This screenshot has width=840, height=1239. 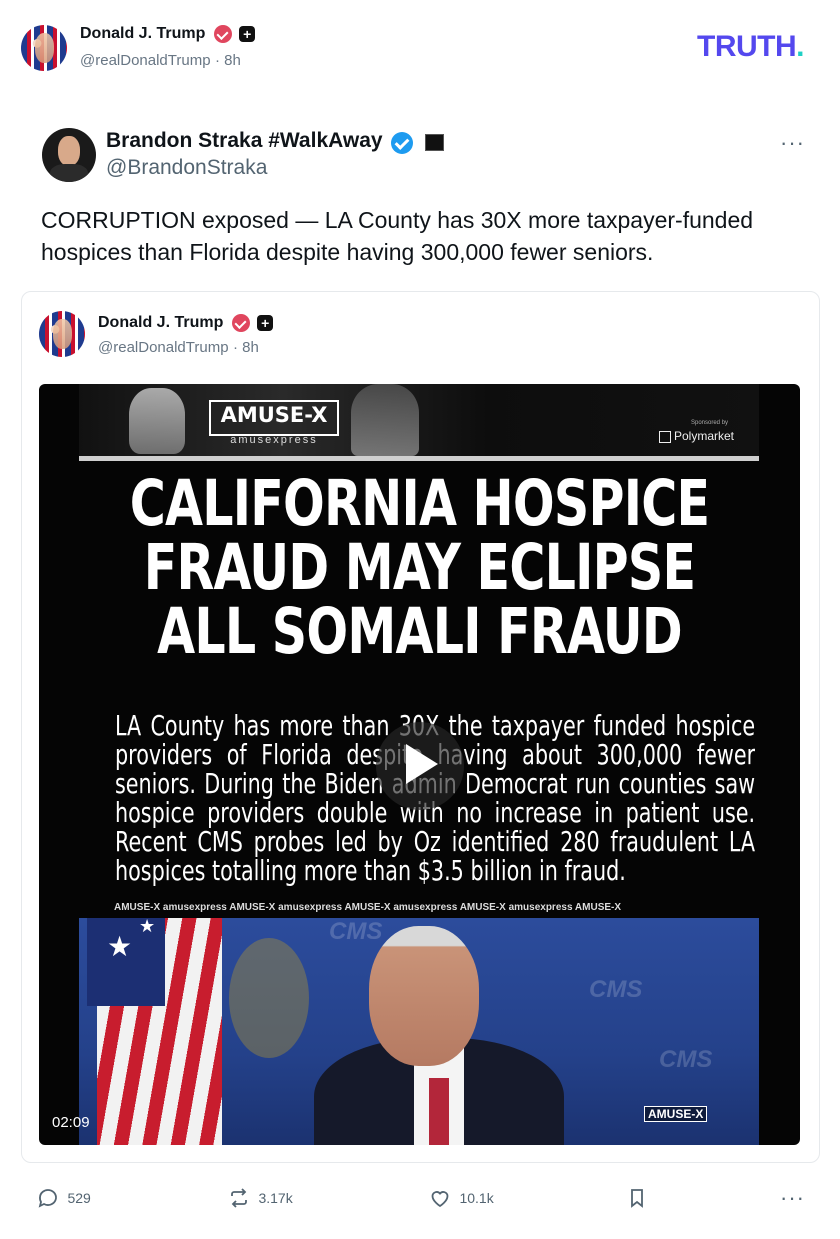 I want to click on avatar, so click(x=44, y=48).